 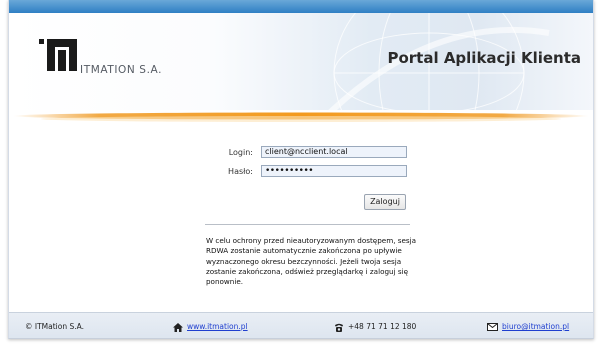 I want to click on login-input: client@ncclient.local, so click(x=334, y=152).